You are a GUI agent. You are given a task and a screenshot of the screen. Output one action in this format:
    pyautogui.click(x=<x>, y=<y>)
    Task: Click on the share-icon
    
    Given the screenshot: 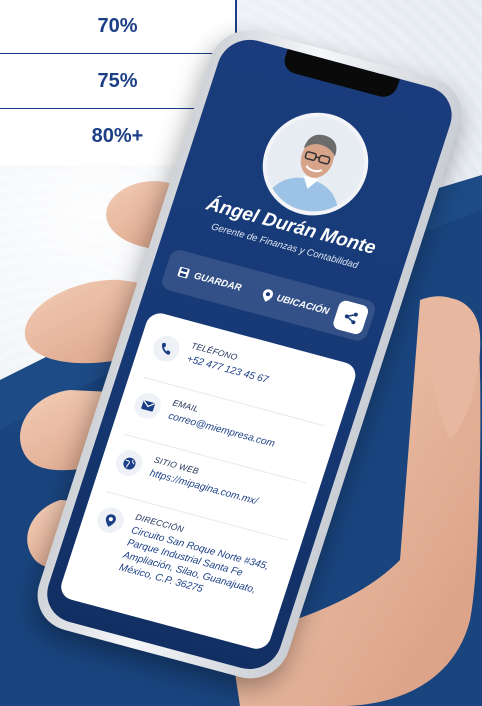 What is the action you would take?
    pyautogui.click(x=351, y=318)
    